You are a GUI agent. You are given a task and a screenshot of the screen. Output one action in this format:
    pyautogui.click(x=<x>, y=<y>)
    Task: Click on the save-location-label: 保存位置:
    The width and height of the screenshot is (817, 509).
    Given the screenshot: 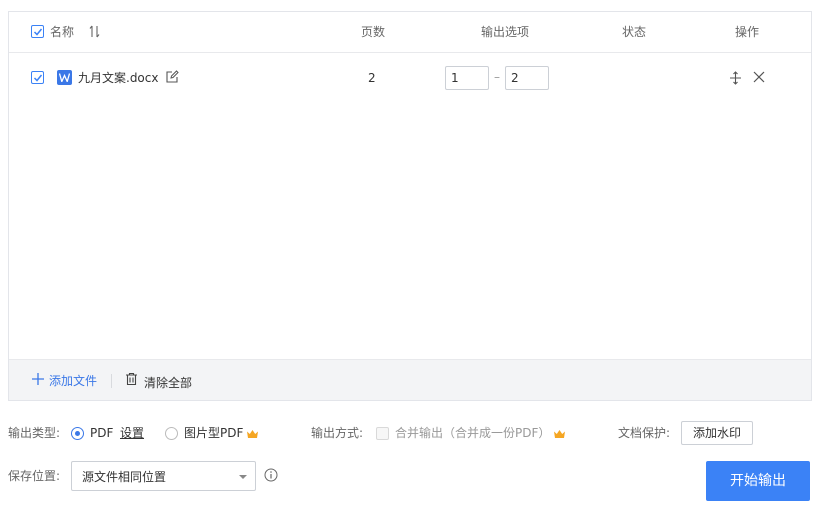 What is the action you would take?
    pyautogui.click(x=34, y=476)
    